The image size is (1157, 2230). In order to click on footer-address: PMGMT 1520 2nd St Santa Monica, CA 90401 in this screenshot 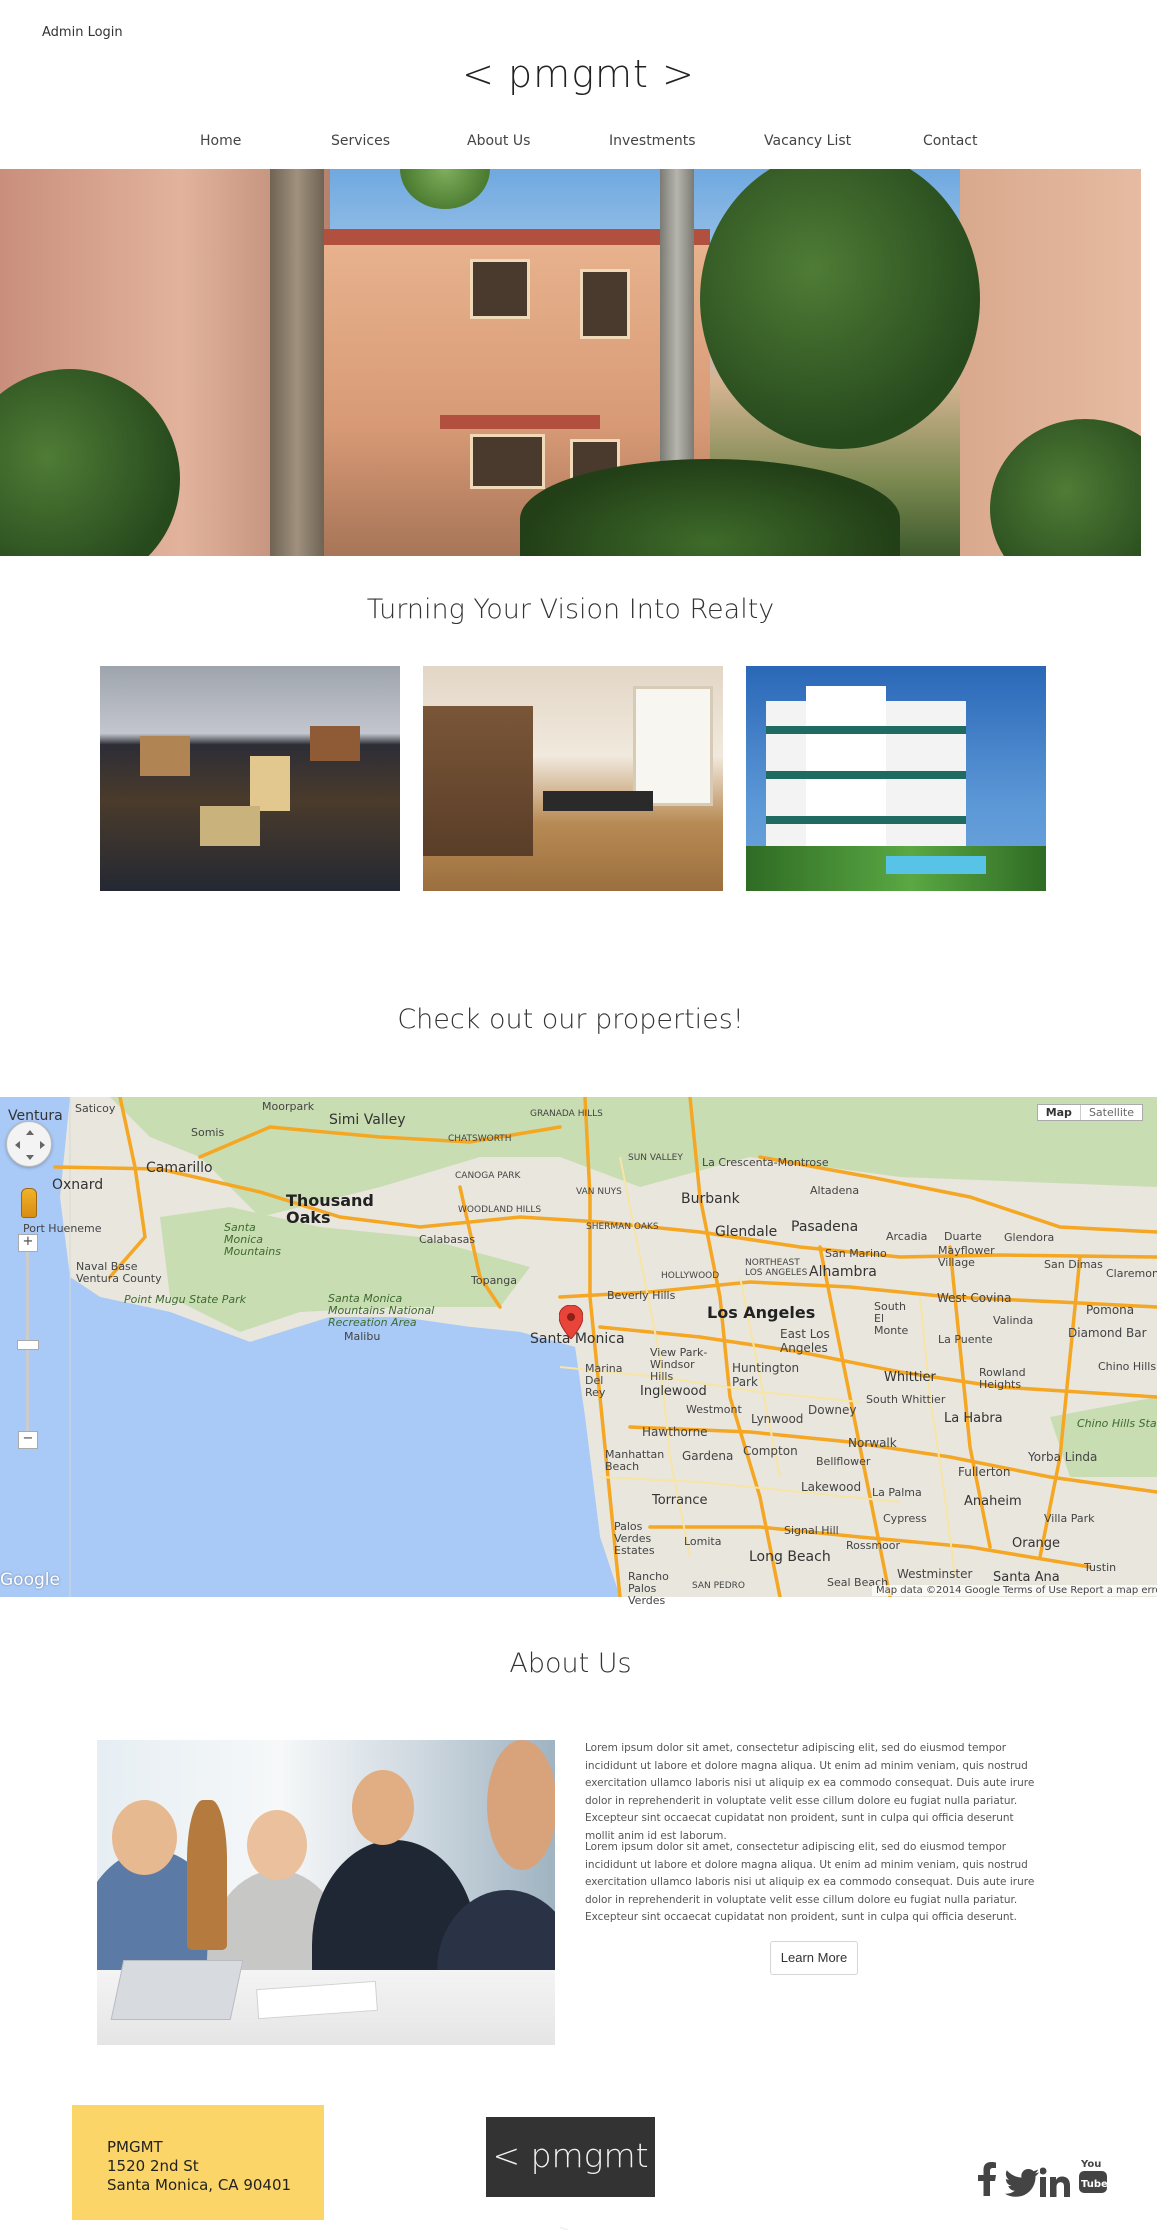, I will do `click(198, 2162)`.